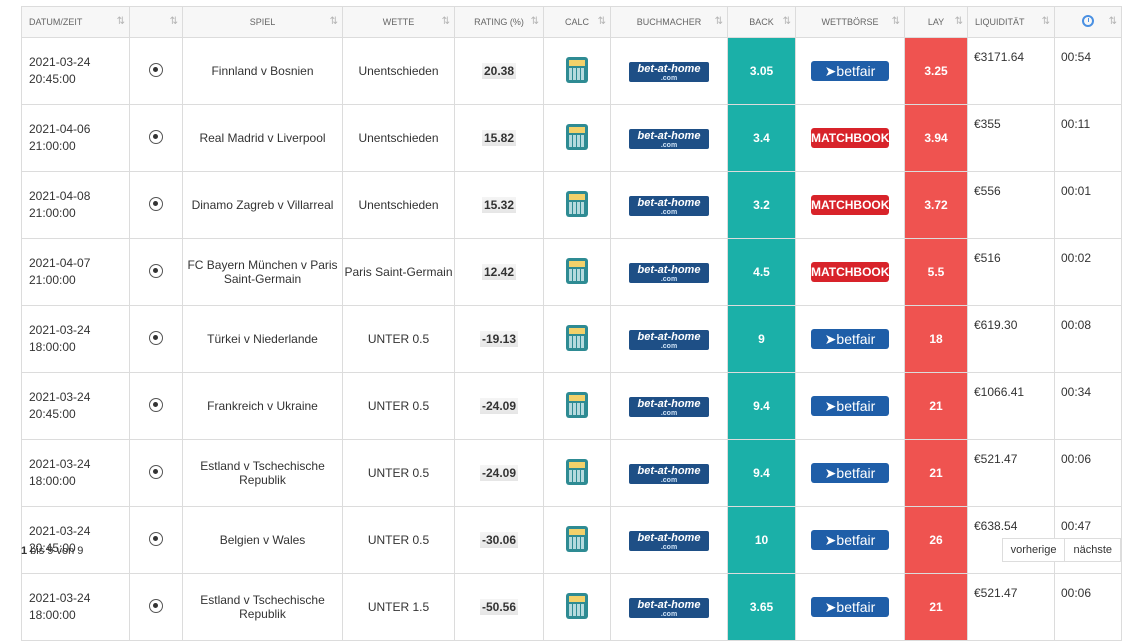 The image size is (1142, 641). I want to click on game-cell: Frankreich v Ukraine, so click(262, 406).